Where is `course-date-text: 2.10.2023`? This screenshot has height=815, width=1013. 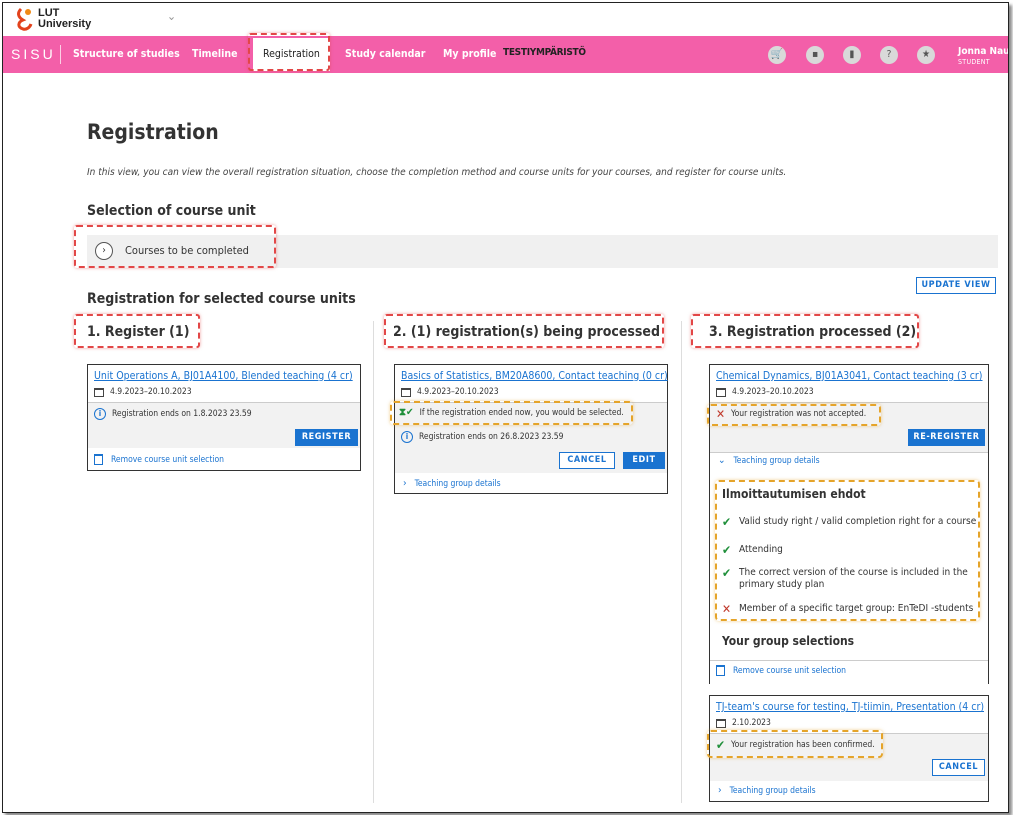
course-date-text: 2.10.2023 is located at coordinates (751, 723).